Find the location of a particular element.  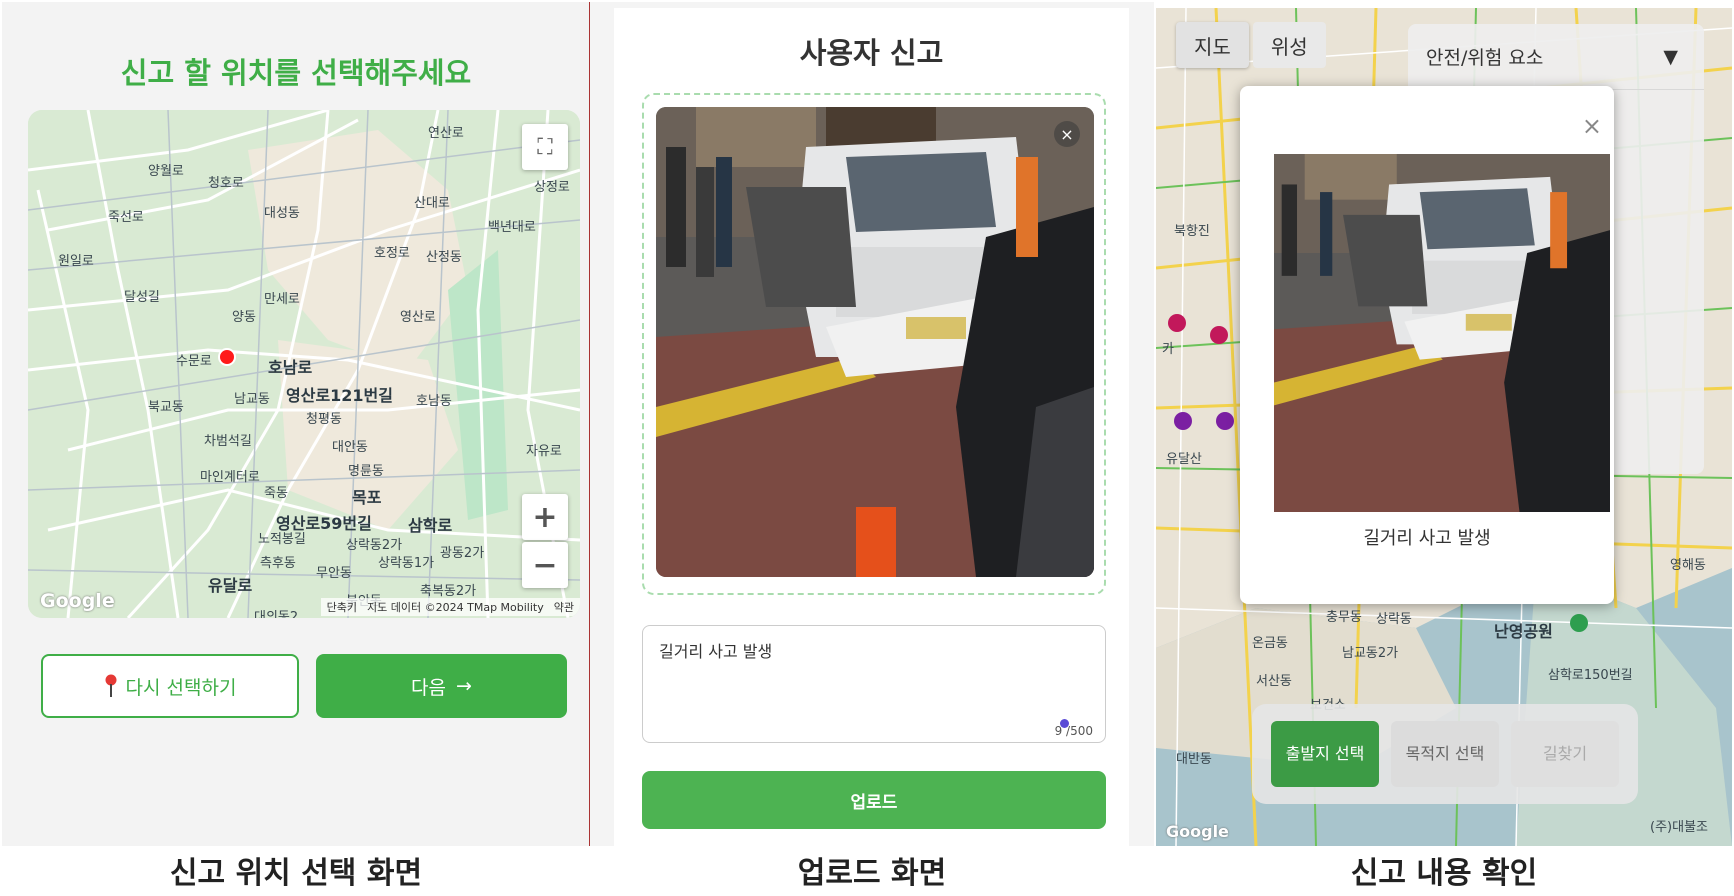

map-type-tabs: 지도 위성 is located at coordinates (1251, 45).